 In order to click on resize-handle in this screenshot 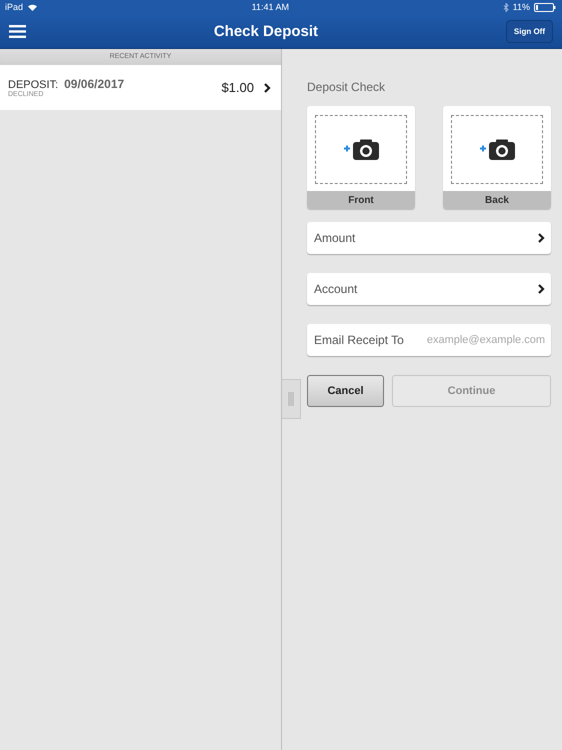, I will do `click(291, 399)`.